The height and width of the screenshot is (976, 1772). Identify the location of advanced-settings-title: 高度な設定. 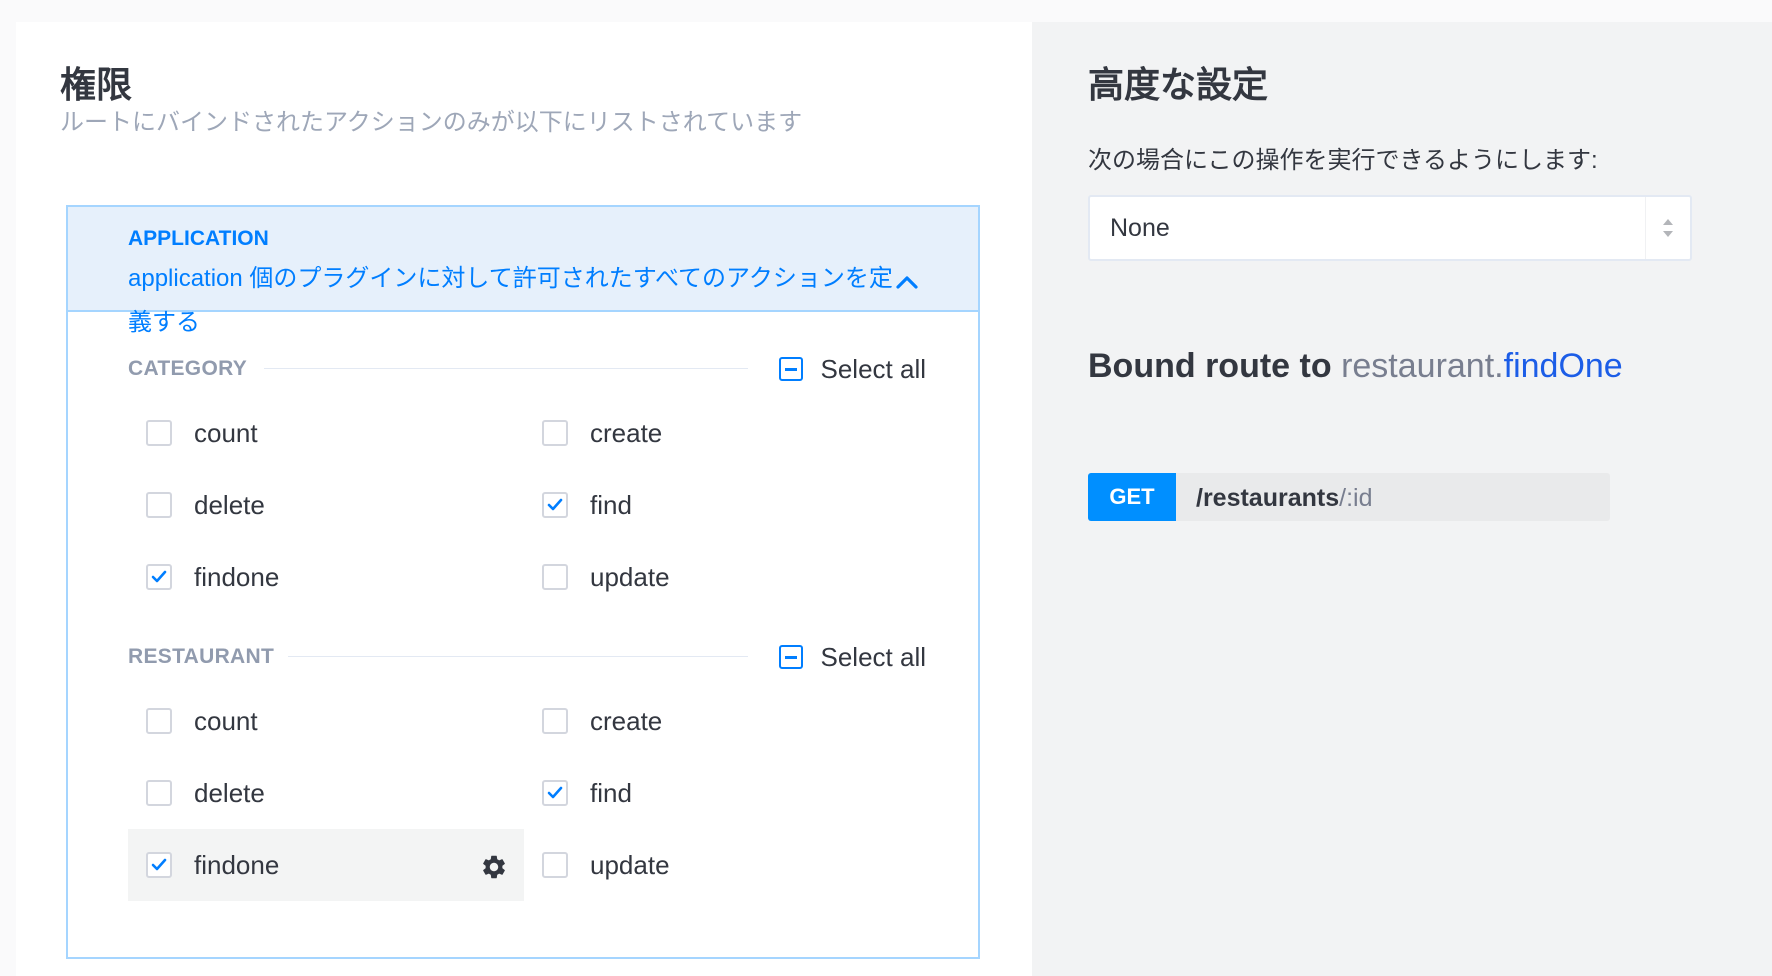
(1178, 84).